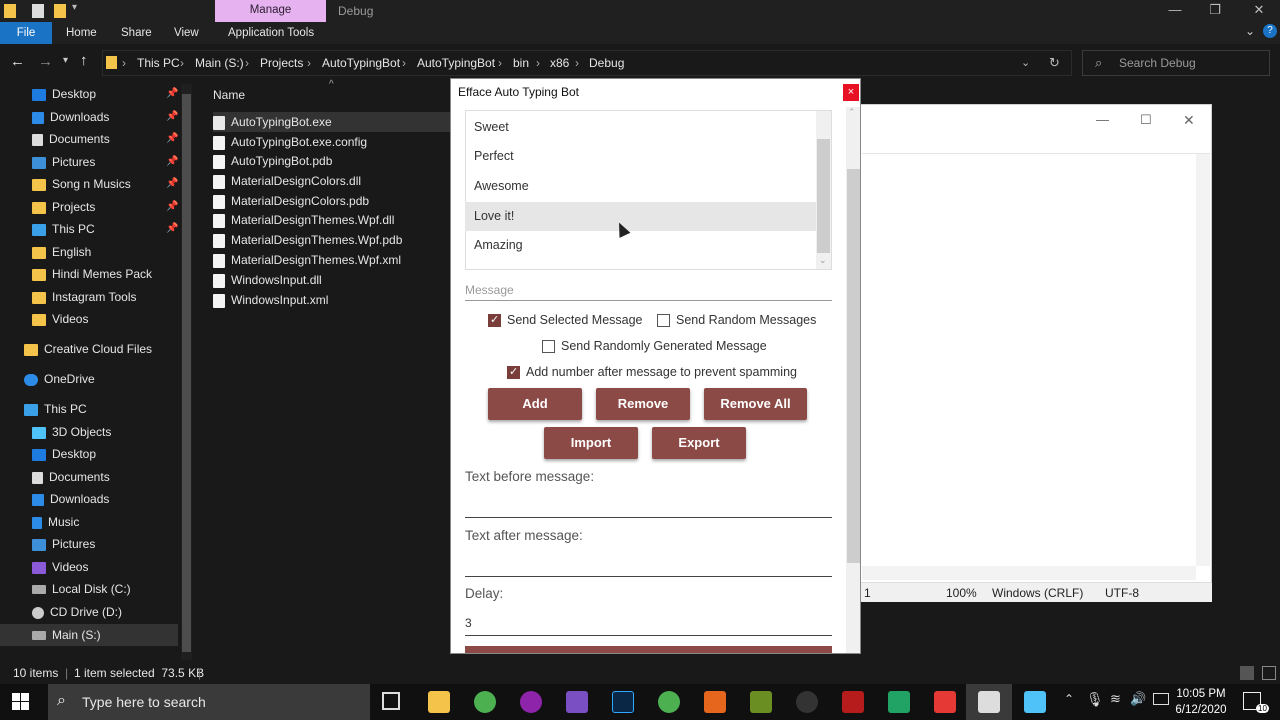 The height and width of the screenshot is (720, 1280). I want to click on nav-documents-pc: Documents, so click(55, 477).